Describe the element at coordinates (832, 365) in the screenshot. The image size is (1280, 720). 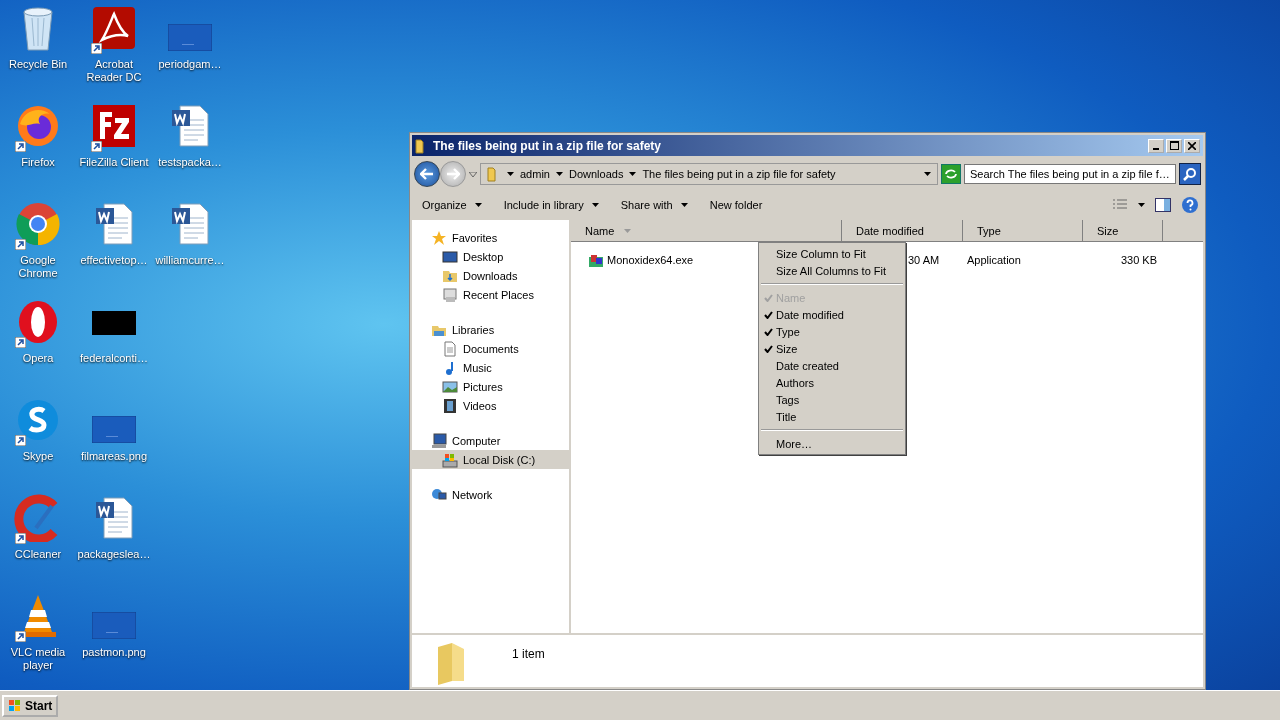
I see `menu-item: Date created` at that location.